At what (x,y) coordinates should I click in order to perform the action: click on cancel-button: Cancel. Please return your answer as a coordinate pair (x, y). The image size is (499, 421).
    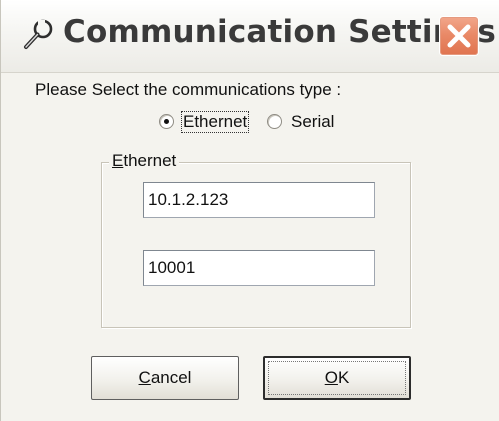
    Looking at the image, I should click on (165, 378).